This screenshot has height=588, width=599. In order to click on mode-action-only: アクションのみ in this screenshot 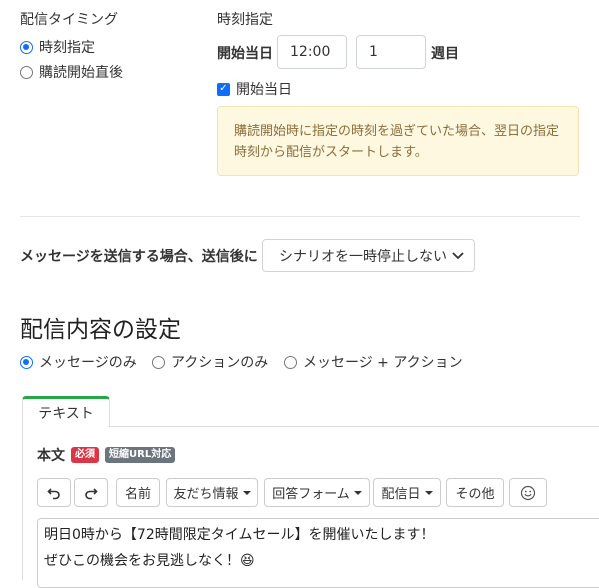, I will do `click(210, 362)`.